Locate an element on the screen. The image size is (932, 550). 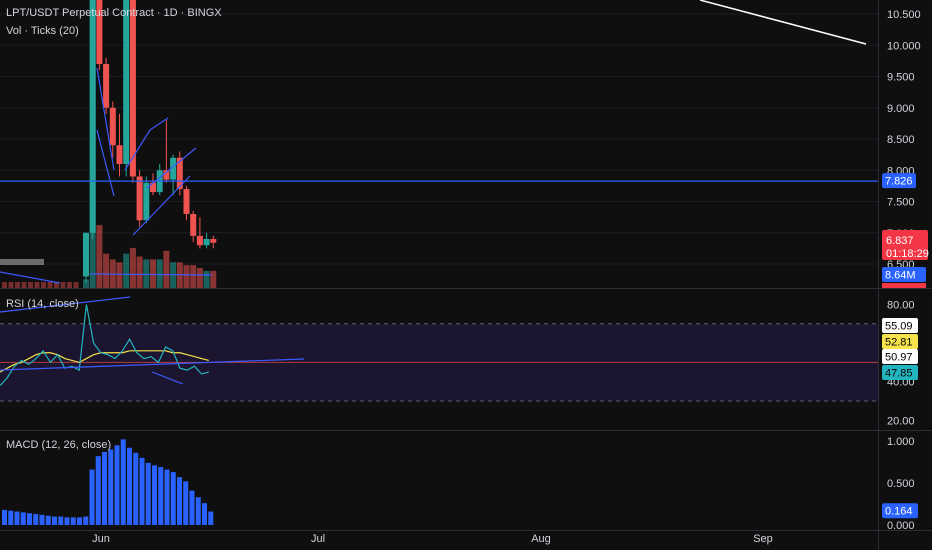
symbol-title: LPT/USDT Perpetual Contract · 1D · BINGX is located at coordinates (114, 13).